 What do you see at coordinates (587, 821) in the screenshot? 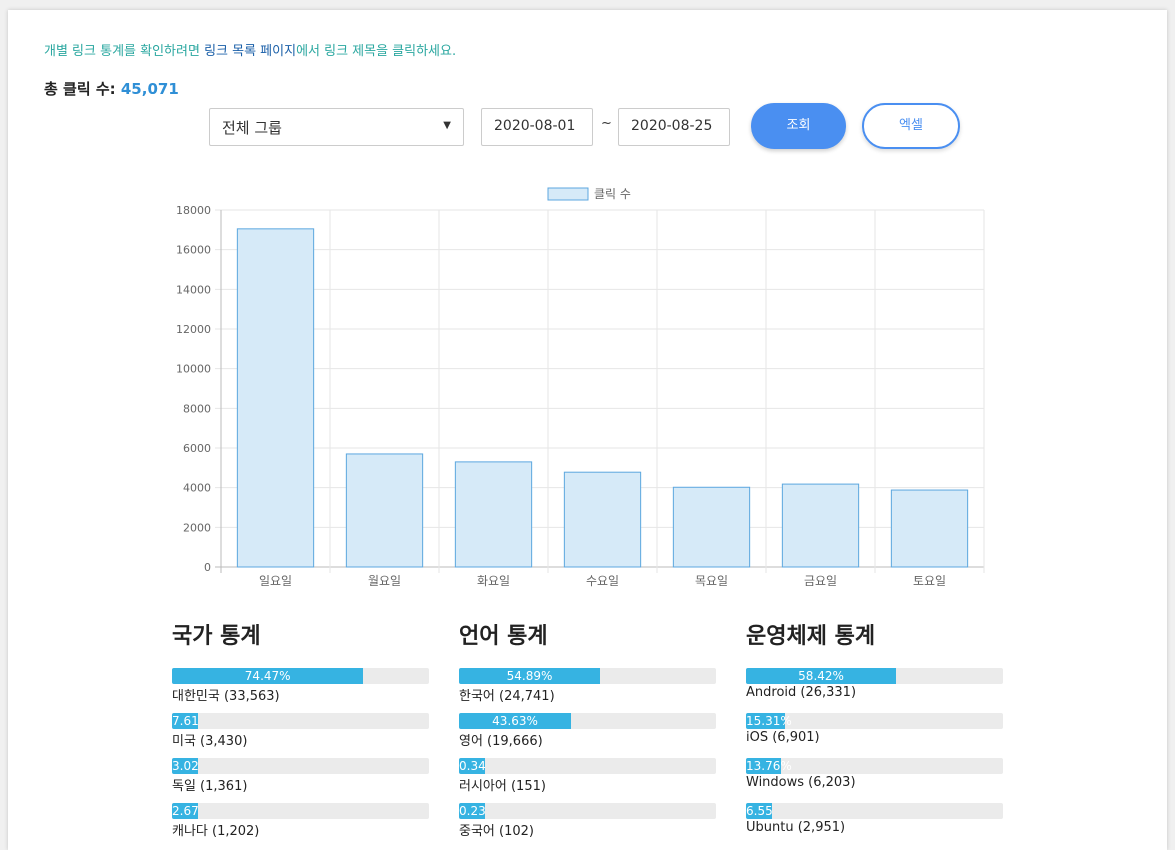
I see `stat-item: 0.23 중국어 (102)` at bounding box center [587, 821].